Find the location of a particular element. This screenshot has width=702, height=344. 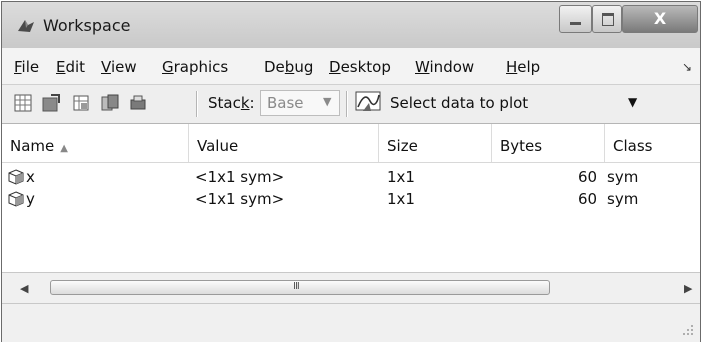

maximize-icon is located at coordinates (608, 19).